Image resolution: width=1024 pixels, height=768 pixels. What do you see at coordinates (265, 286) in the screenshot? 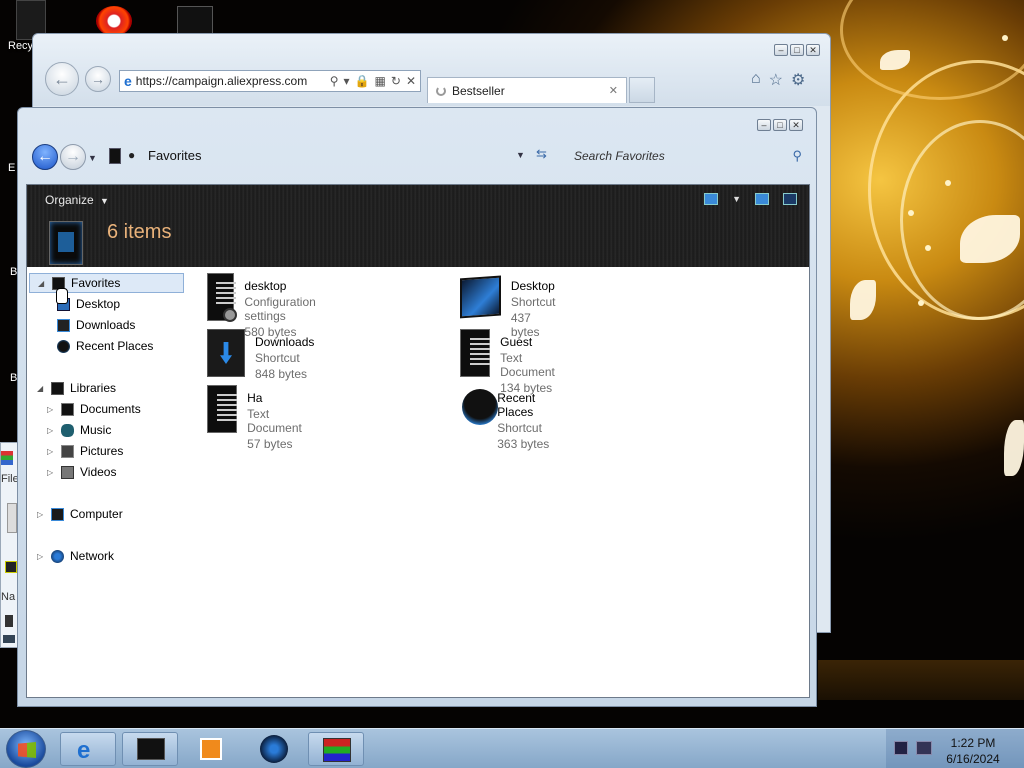
I see `file-name: desktop` at bounding box center [265, 286].